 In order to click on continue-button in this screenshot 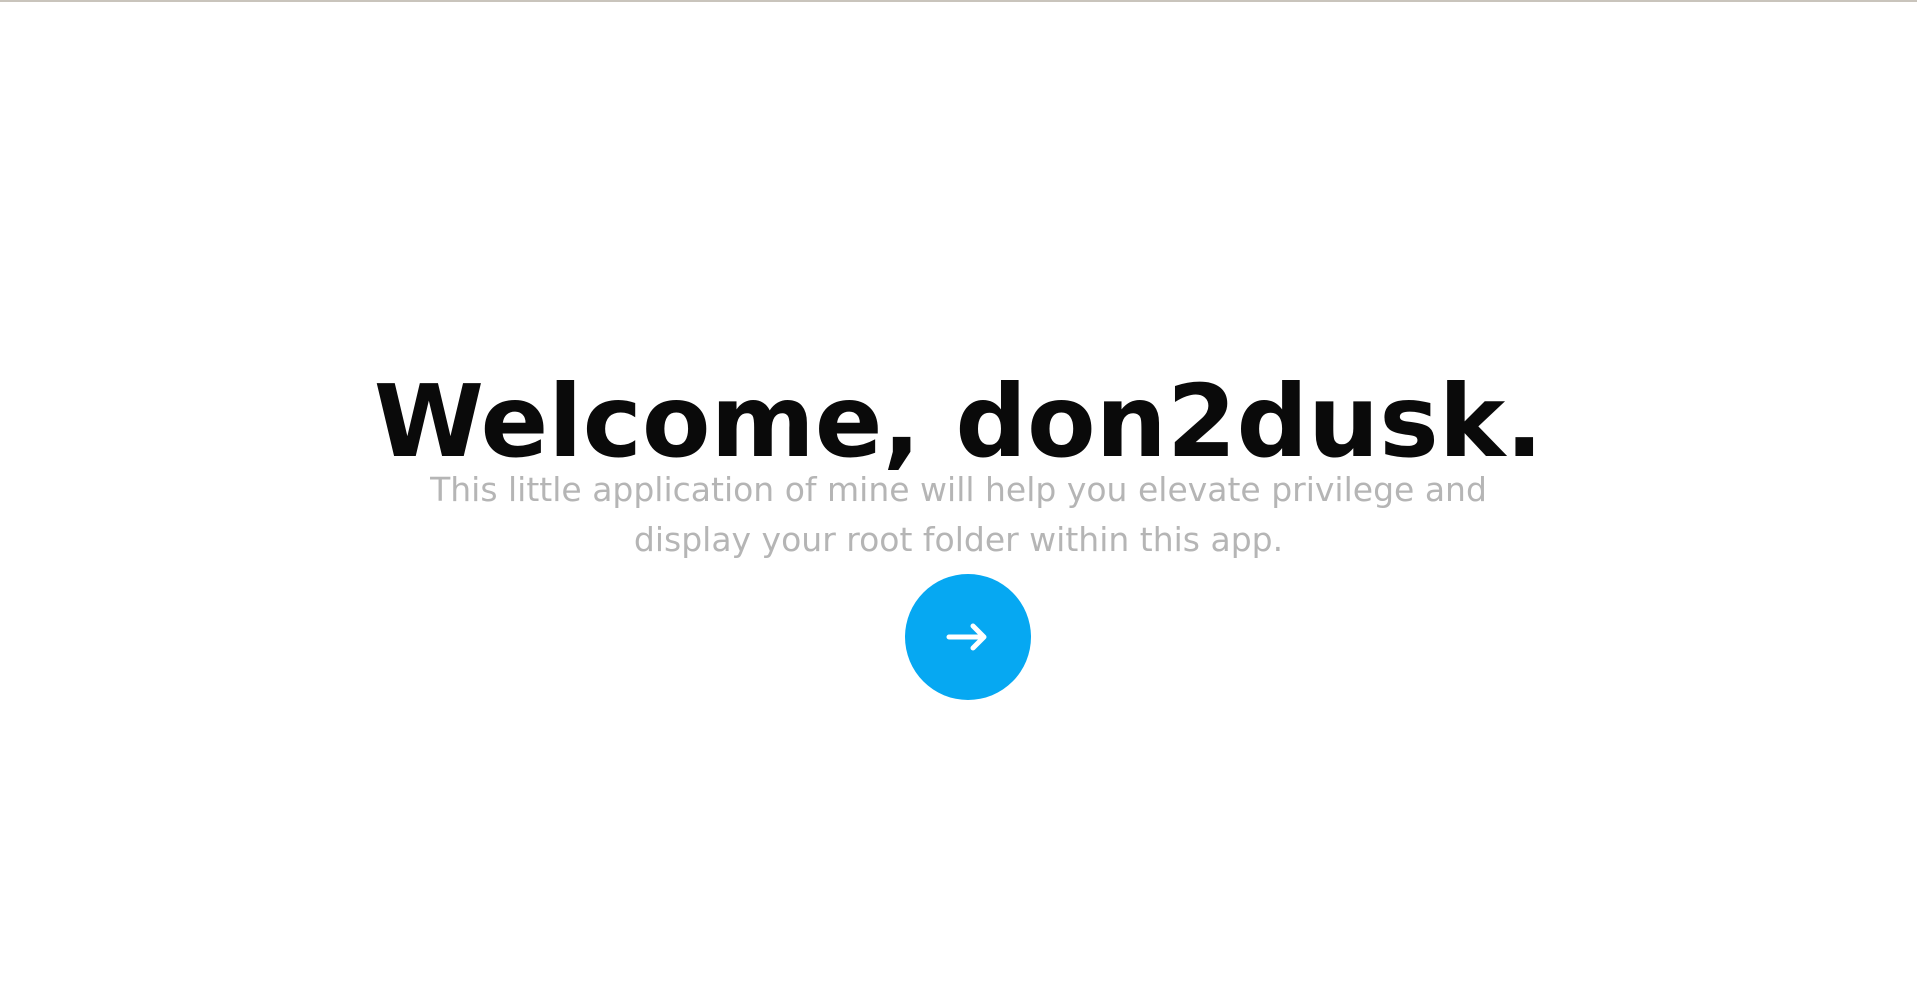, I will do `click(968, 637)`.